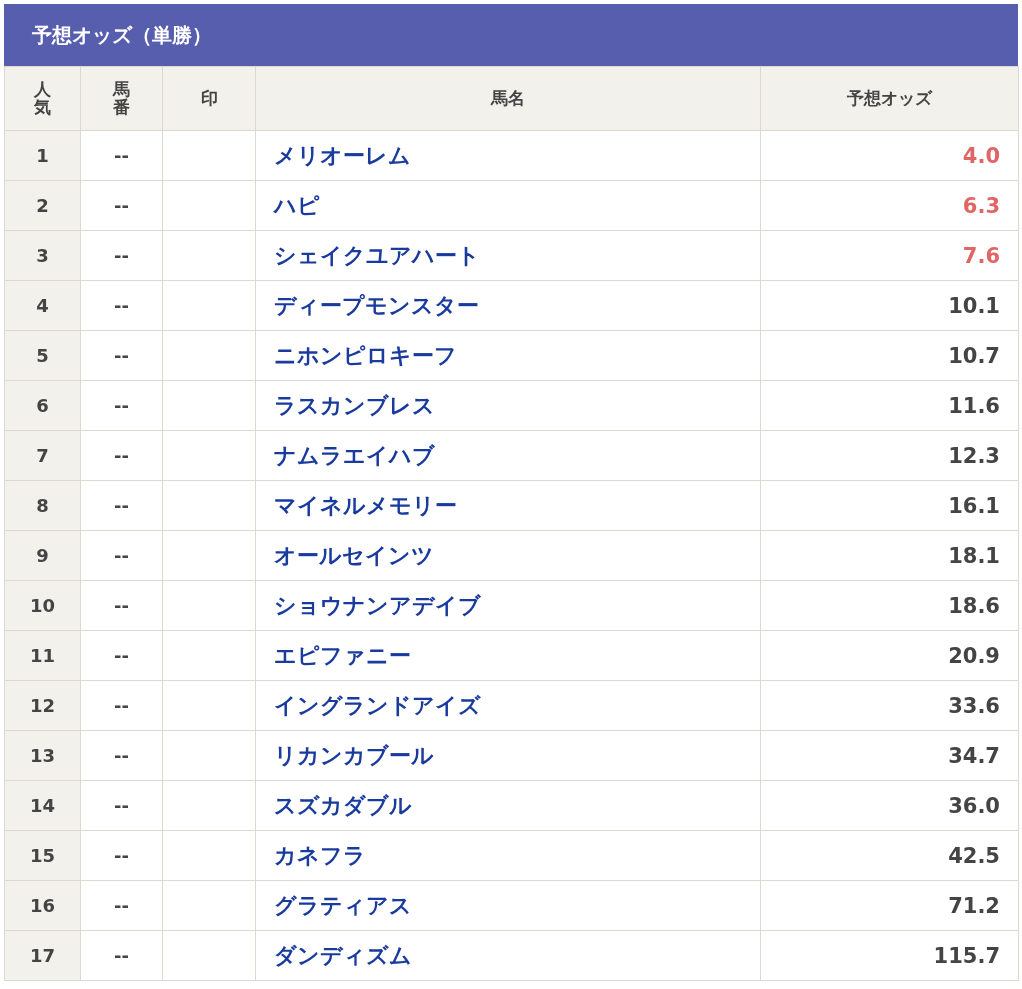  Describe the element at coordinates (889, 255) in the screenshot. I see `odds-cell: 7.6` at that location.